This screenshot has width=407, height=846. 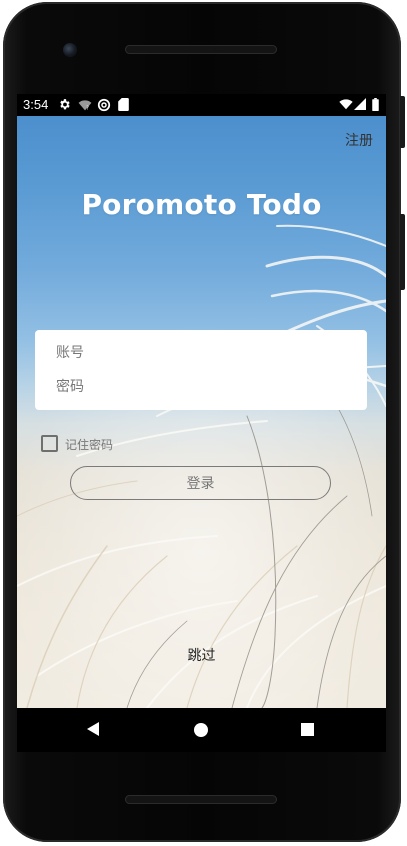 What do you see at coordinates (200, 483) in the screenshot?
I see `login-button: 登录` at bounding box center [200, 483].